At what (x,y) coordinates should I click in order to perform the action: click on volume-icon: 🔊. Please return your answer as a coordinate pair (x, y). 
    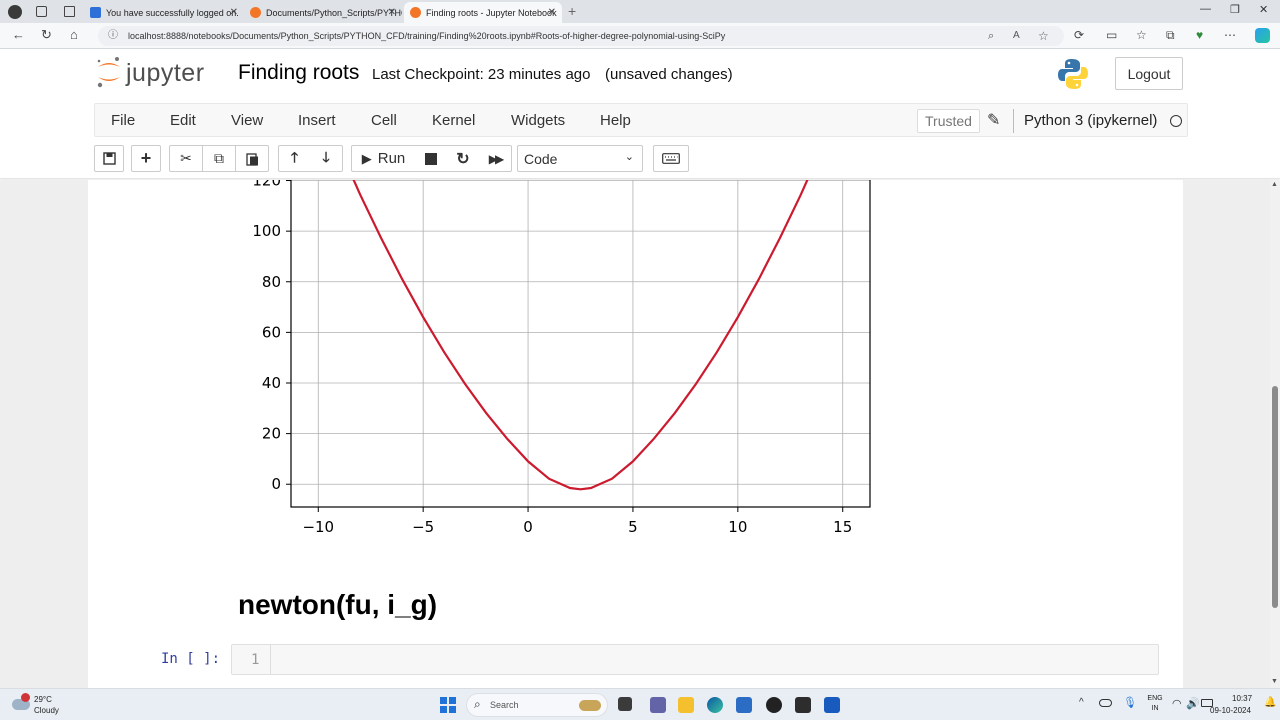
    Looking at the image, I should click on (1193, 703).